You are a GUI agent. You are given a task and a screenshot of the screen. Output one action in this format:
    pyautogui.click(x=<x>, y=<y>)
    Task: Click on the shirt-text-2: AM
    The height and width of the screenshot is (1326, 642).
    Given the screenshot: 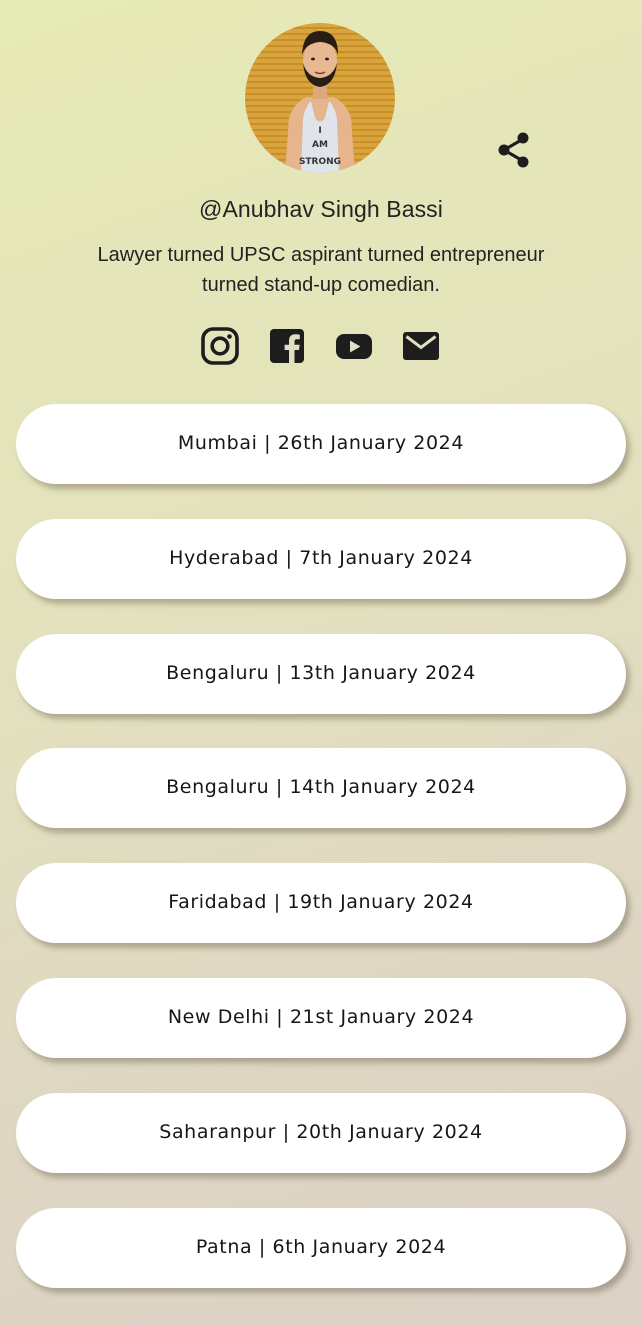 What is the action you would take?
    pyautogui.click(x=320, y=145)
    